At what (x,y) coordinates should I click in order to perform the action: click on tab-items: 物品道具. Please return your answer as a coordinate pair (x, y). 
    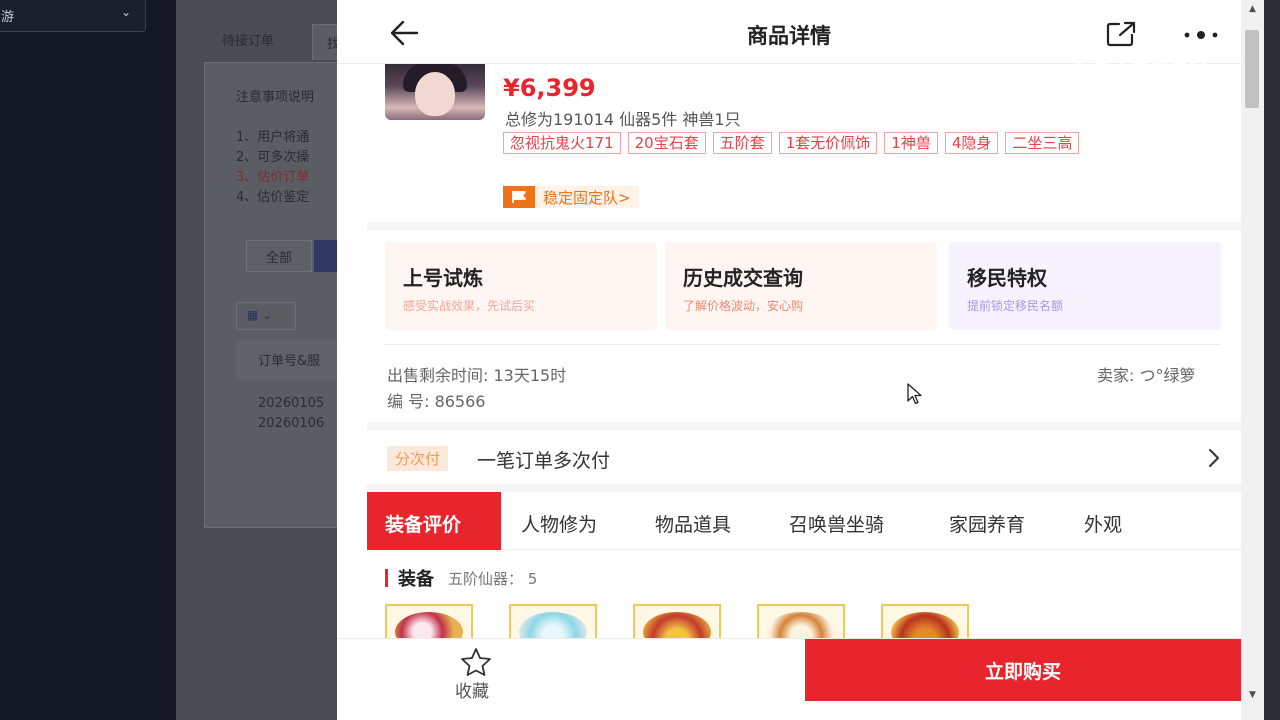
    Looking at the image, I should click on (693, 521).